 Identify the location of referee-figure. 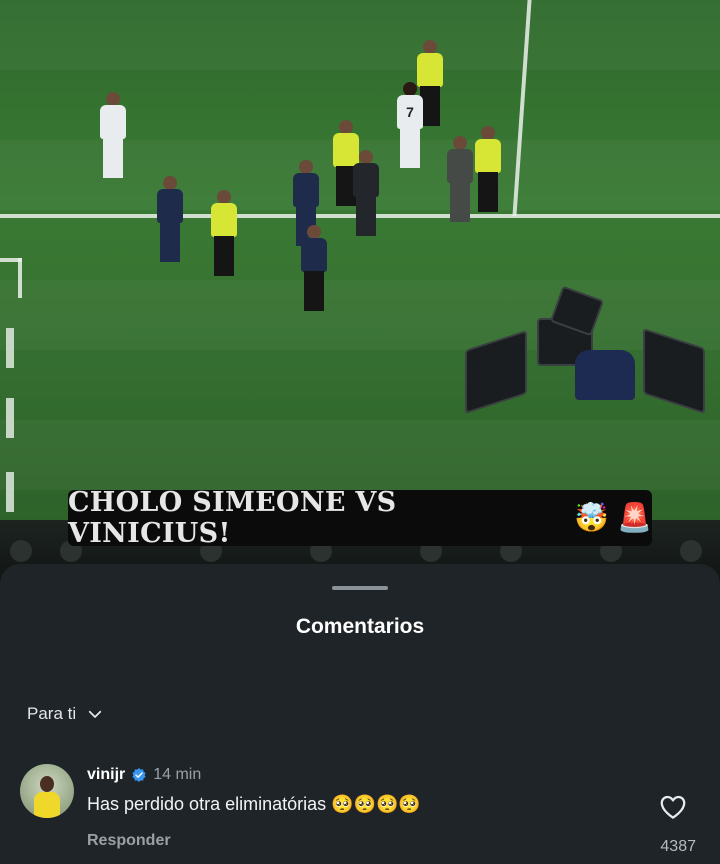
(224, 245).